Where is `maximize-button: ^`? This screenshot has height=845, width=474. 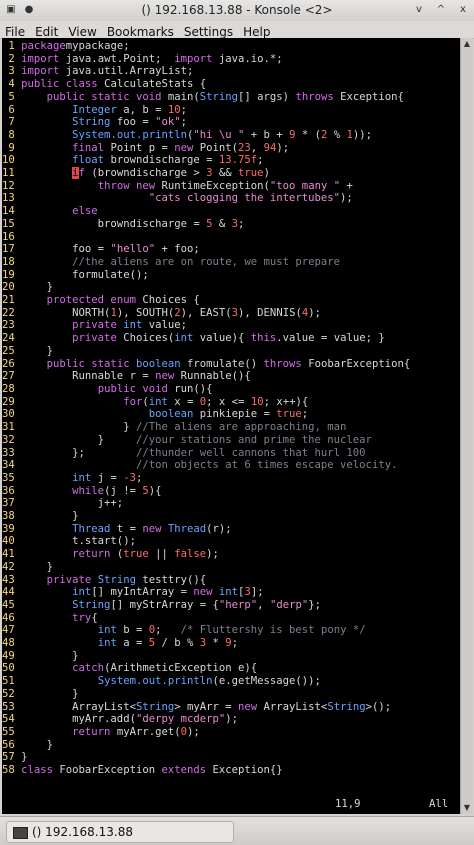 maximize-button: ^ is located at coordinates (441, 10).